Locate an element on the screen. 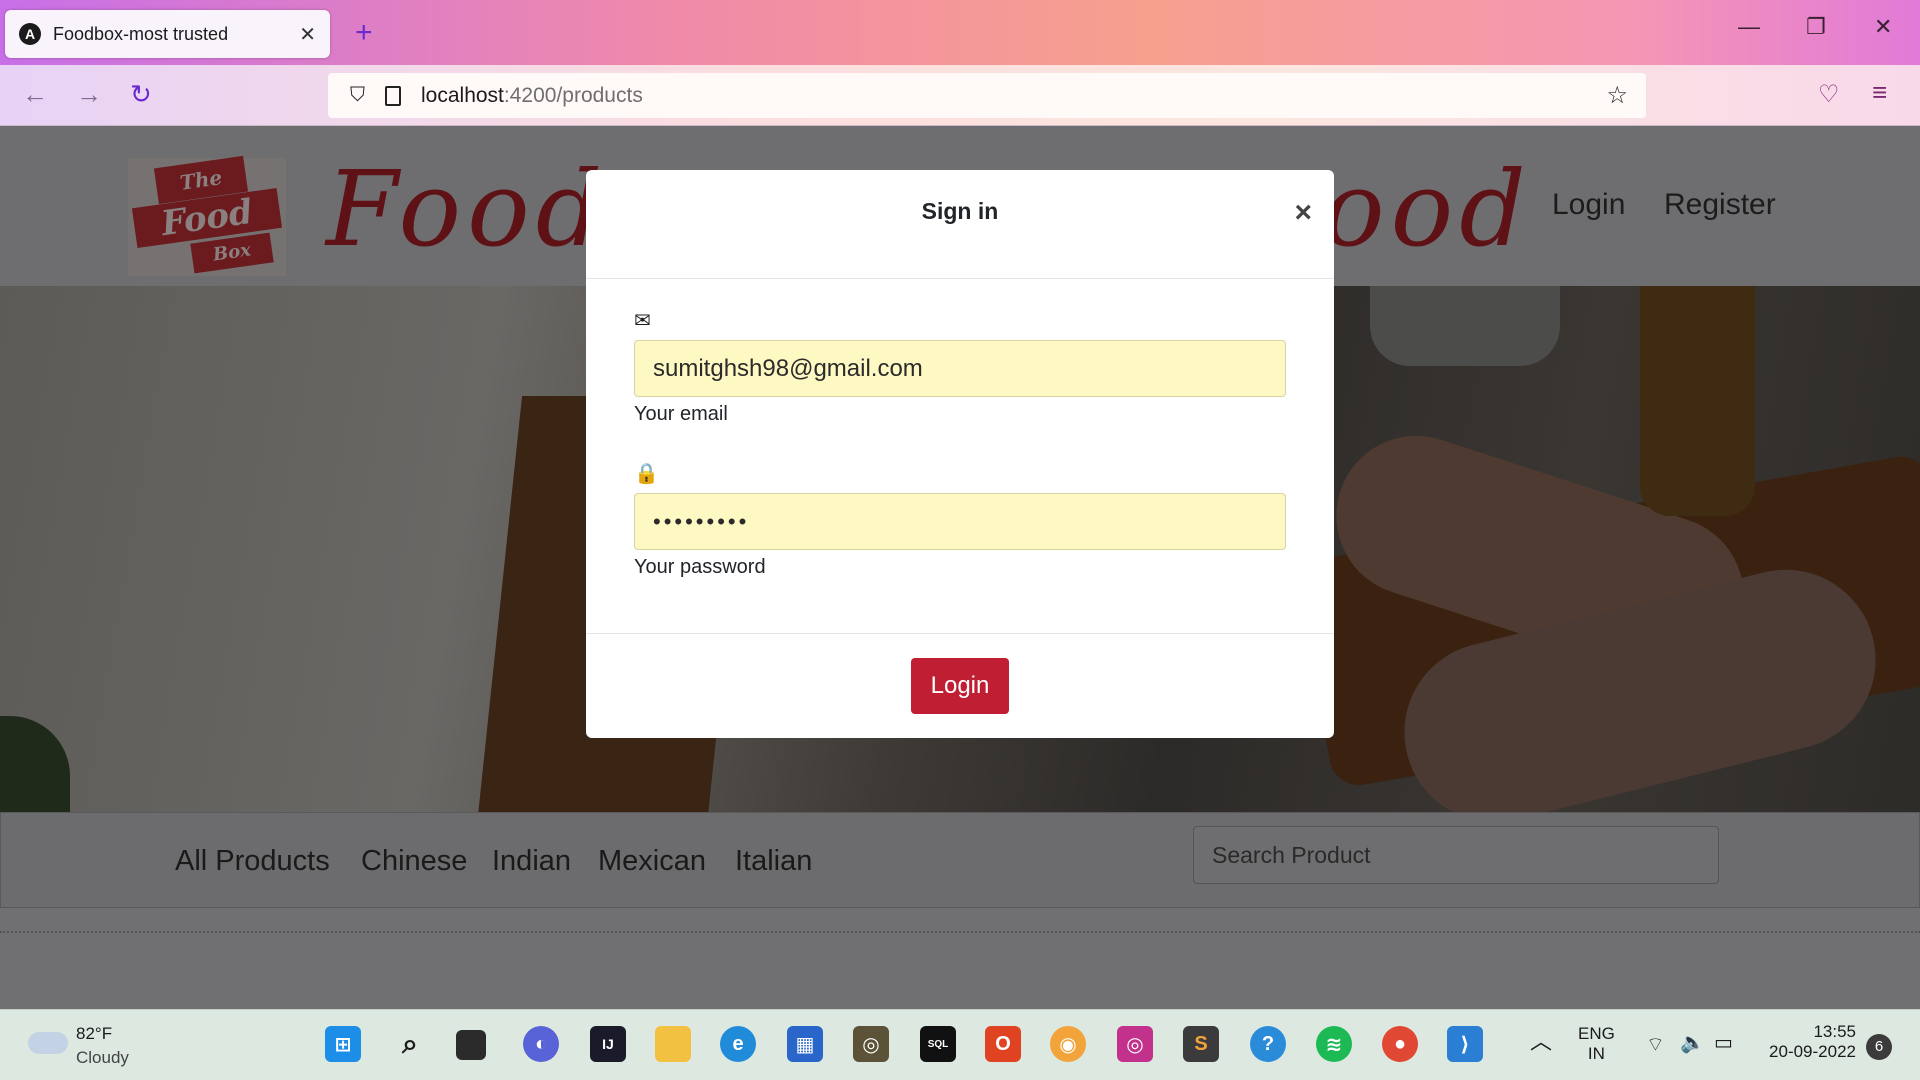 The height and width of the screenshot is (1080, 1920). category-chinese: Chinese is located at coordinates (414, 861).